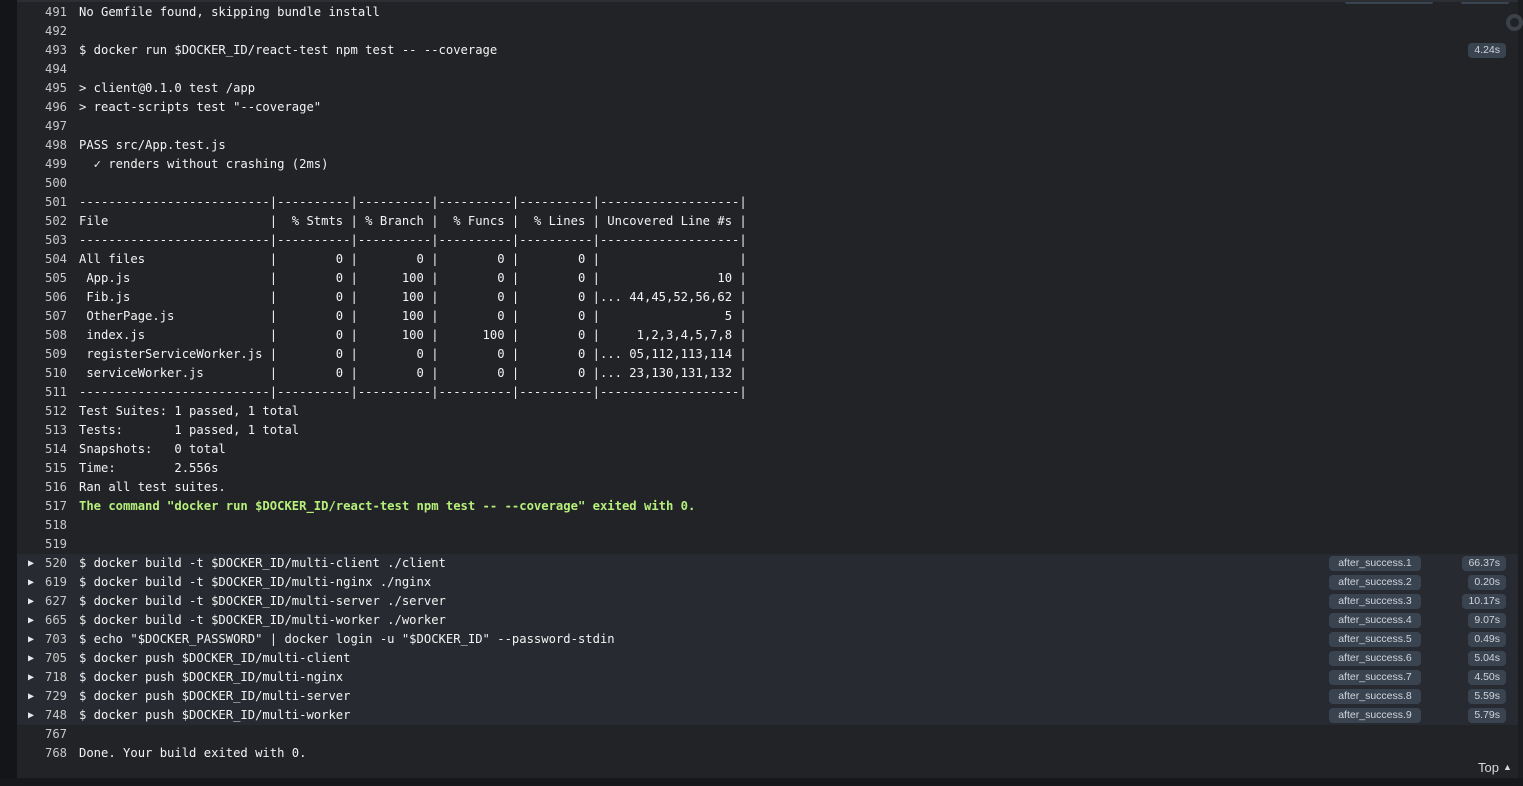 The height and width of the screenshot is (786, 1523). Describe the element at coordinates (51, 373) in the screenshot. I see `line-number: 510` at that location.